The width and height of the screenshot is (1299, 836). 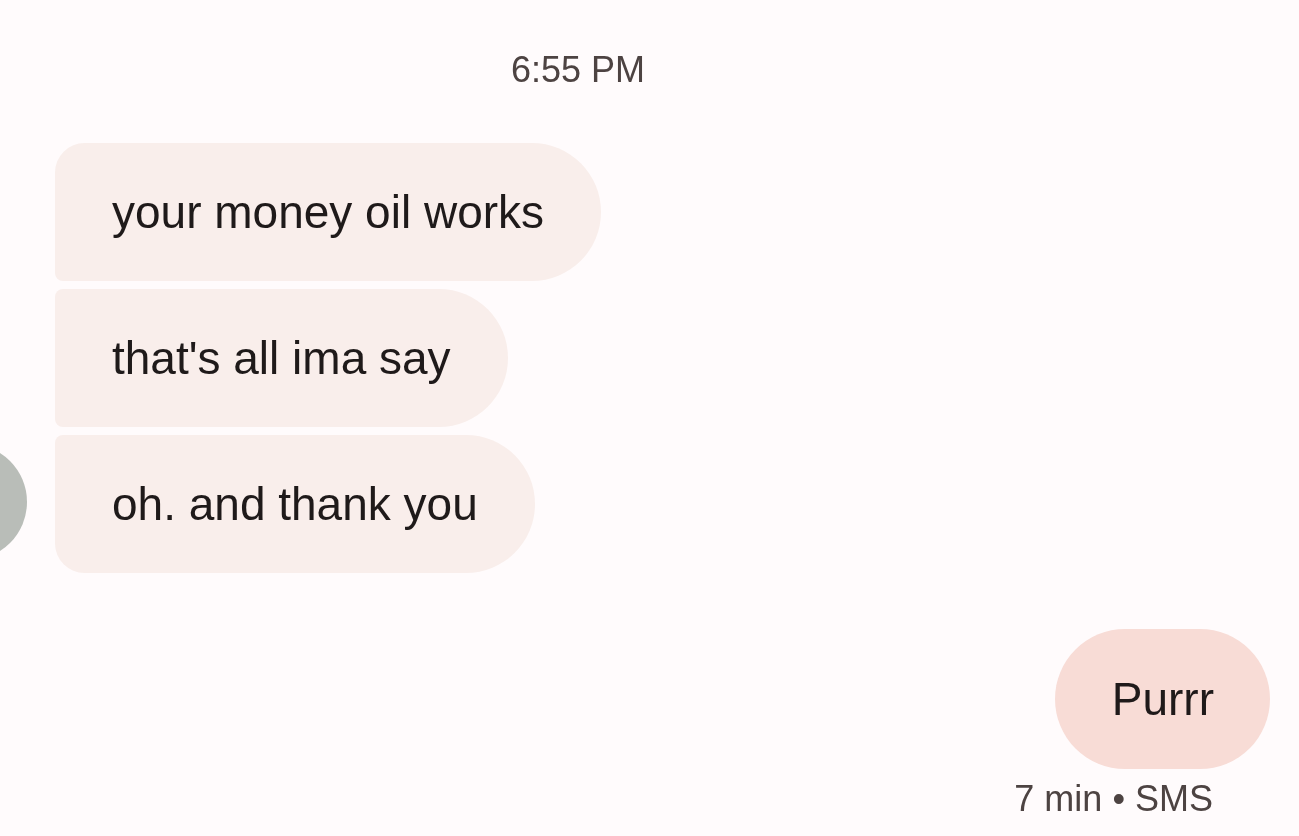 I want to click on sent-message: Purrr, so click(x=1162, y=699).